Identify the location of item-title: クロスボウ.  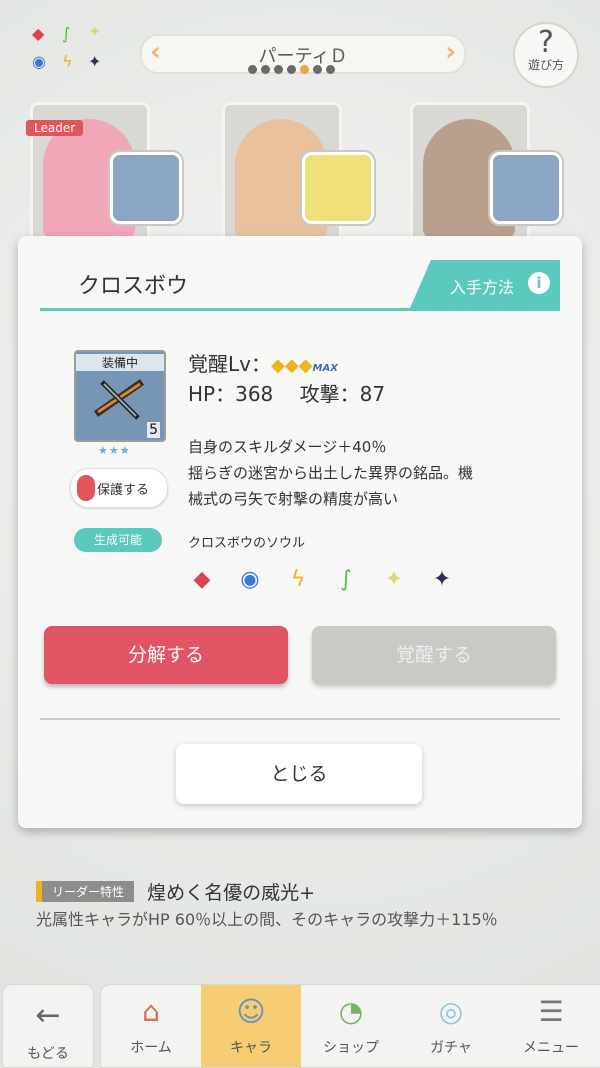
(133, 286).